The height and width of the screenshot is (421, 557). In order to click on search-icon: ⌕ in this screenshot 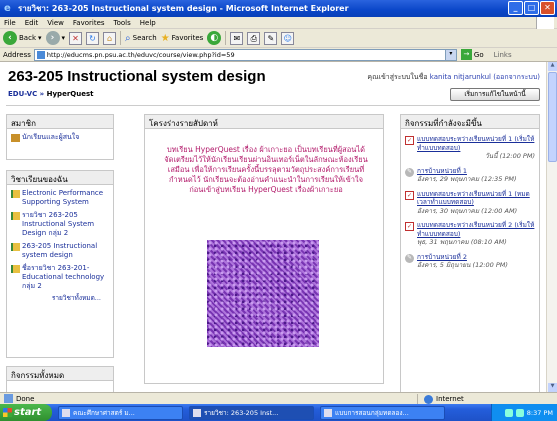, I will do `click(128, 38)`.